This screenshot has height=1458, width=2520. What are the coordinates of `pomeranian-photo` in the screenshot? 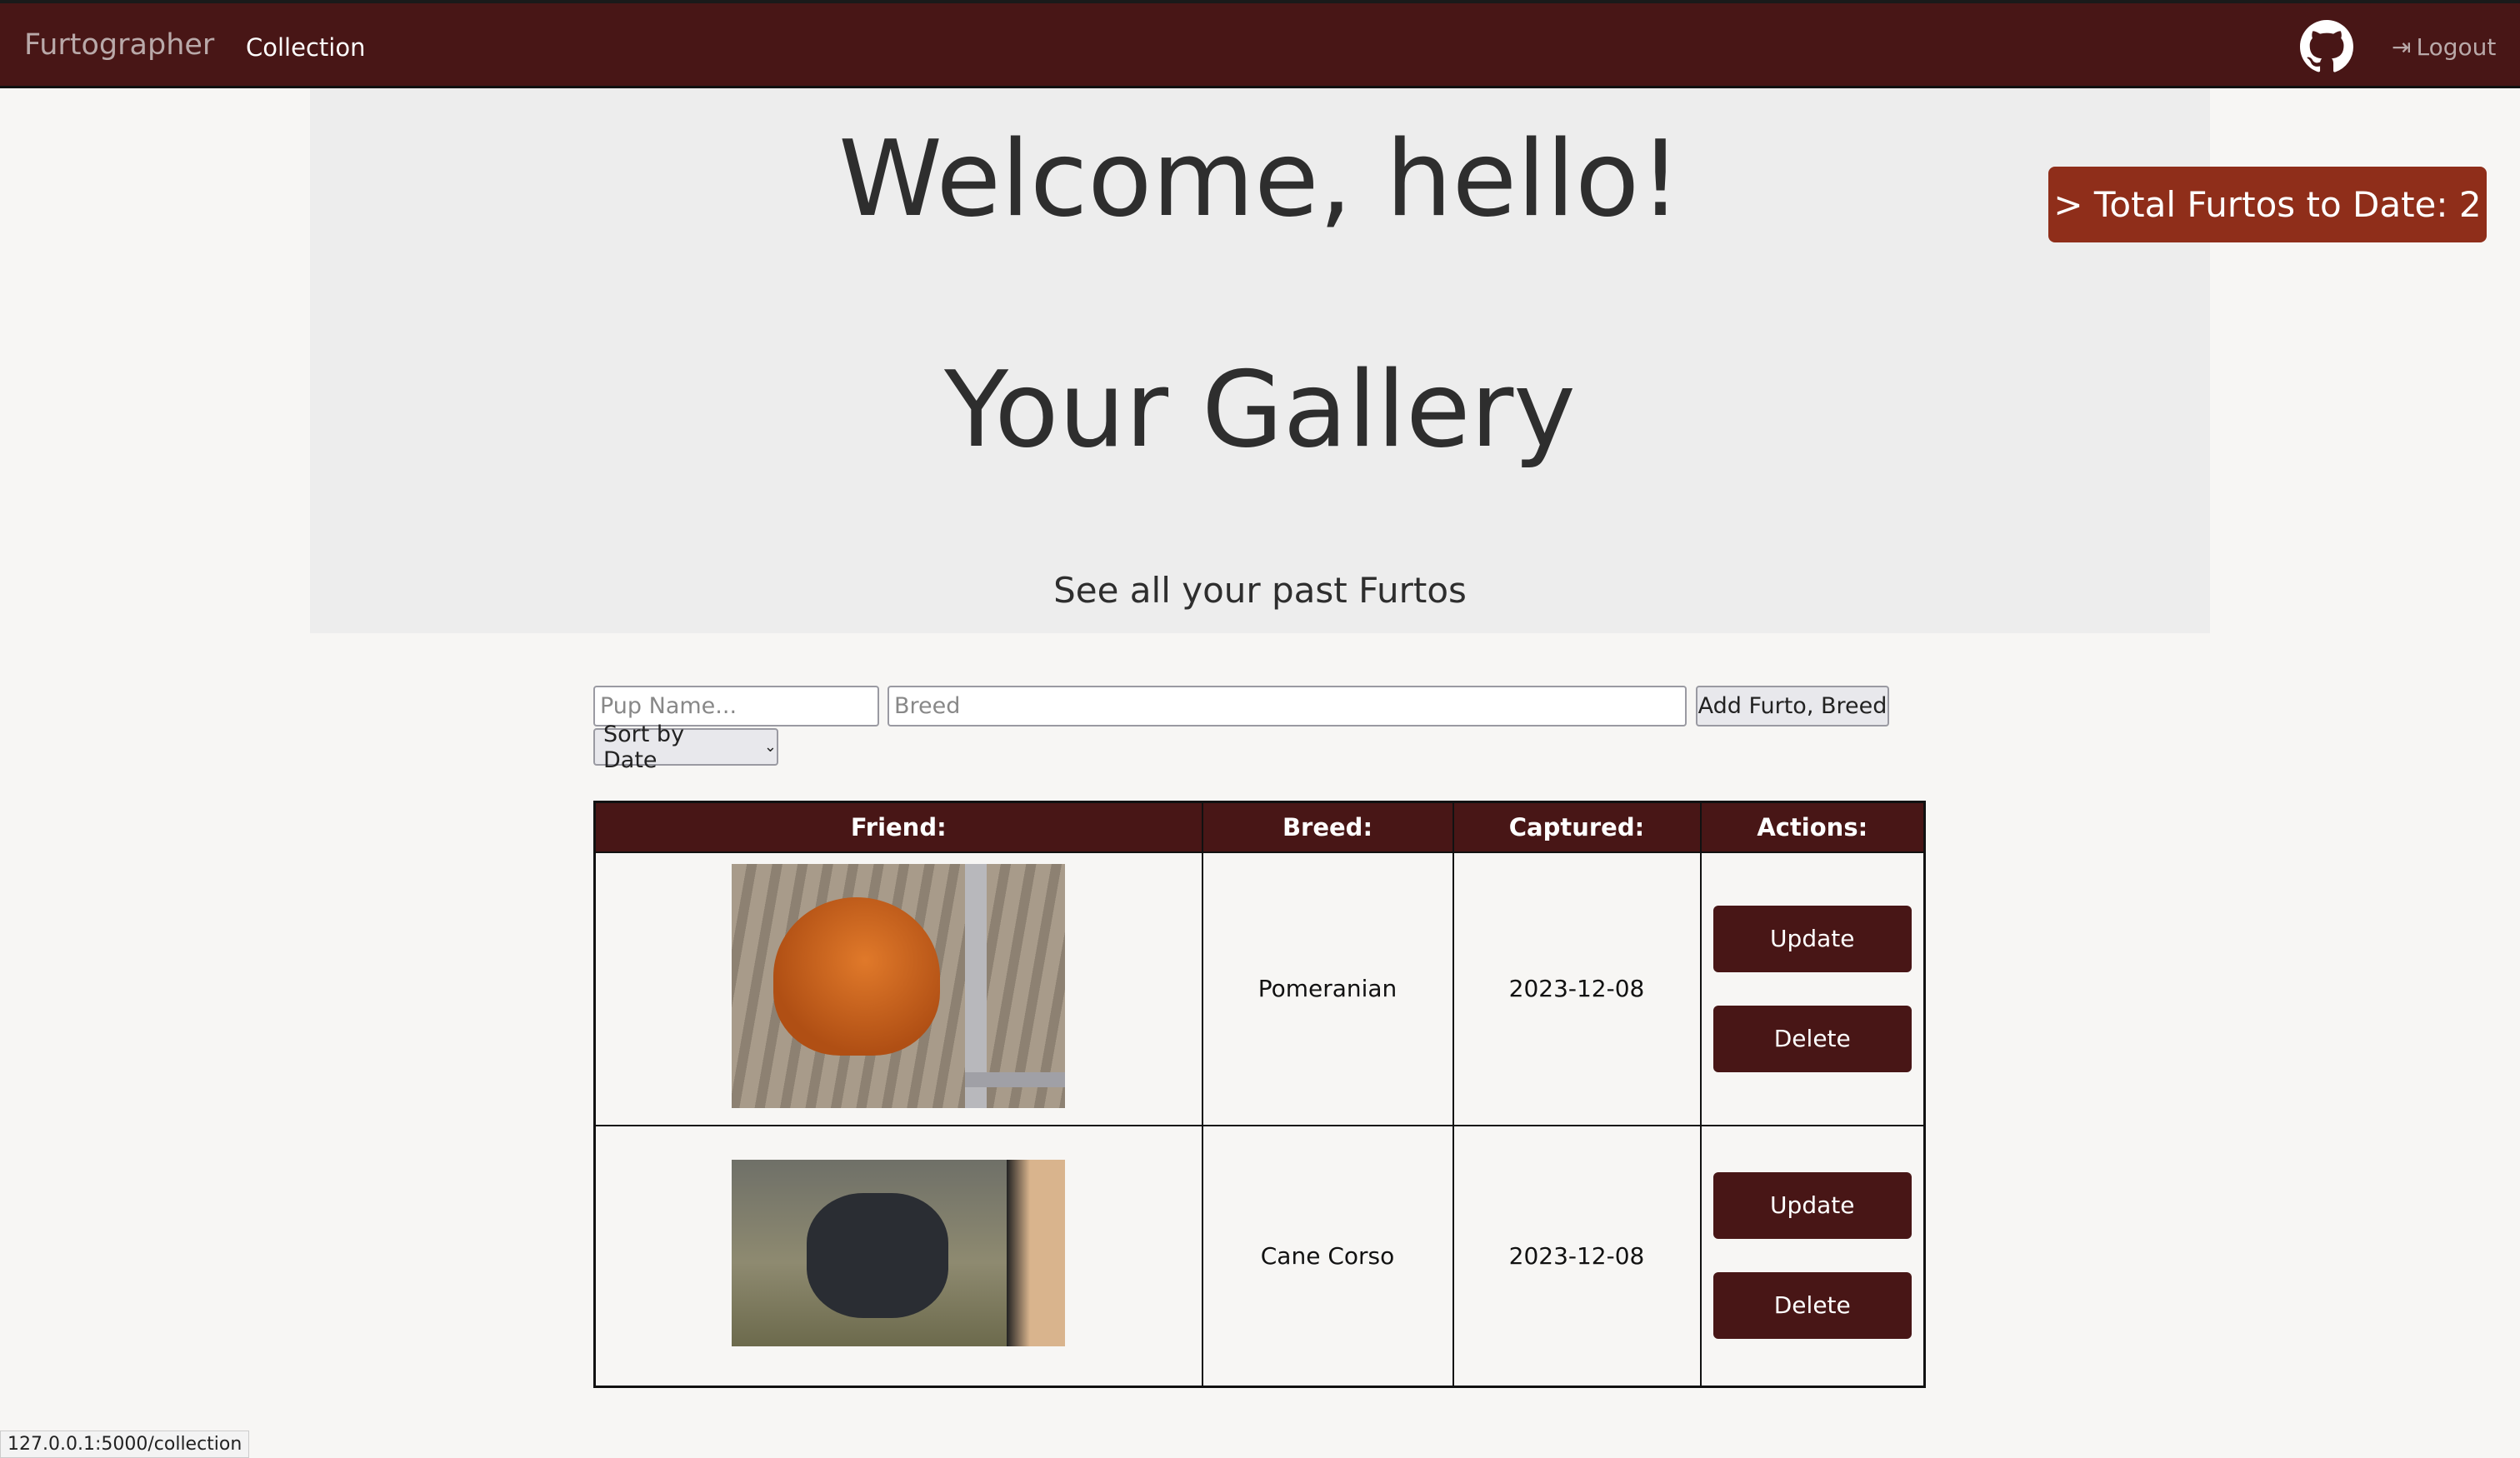 It's located at (899, 985).